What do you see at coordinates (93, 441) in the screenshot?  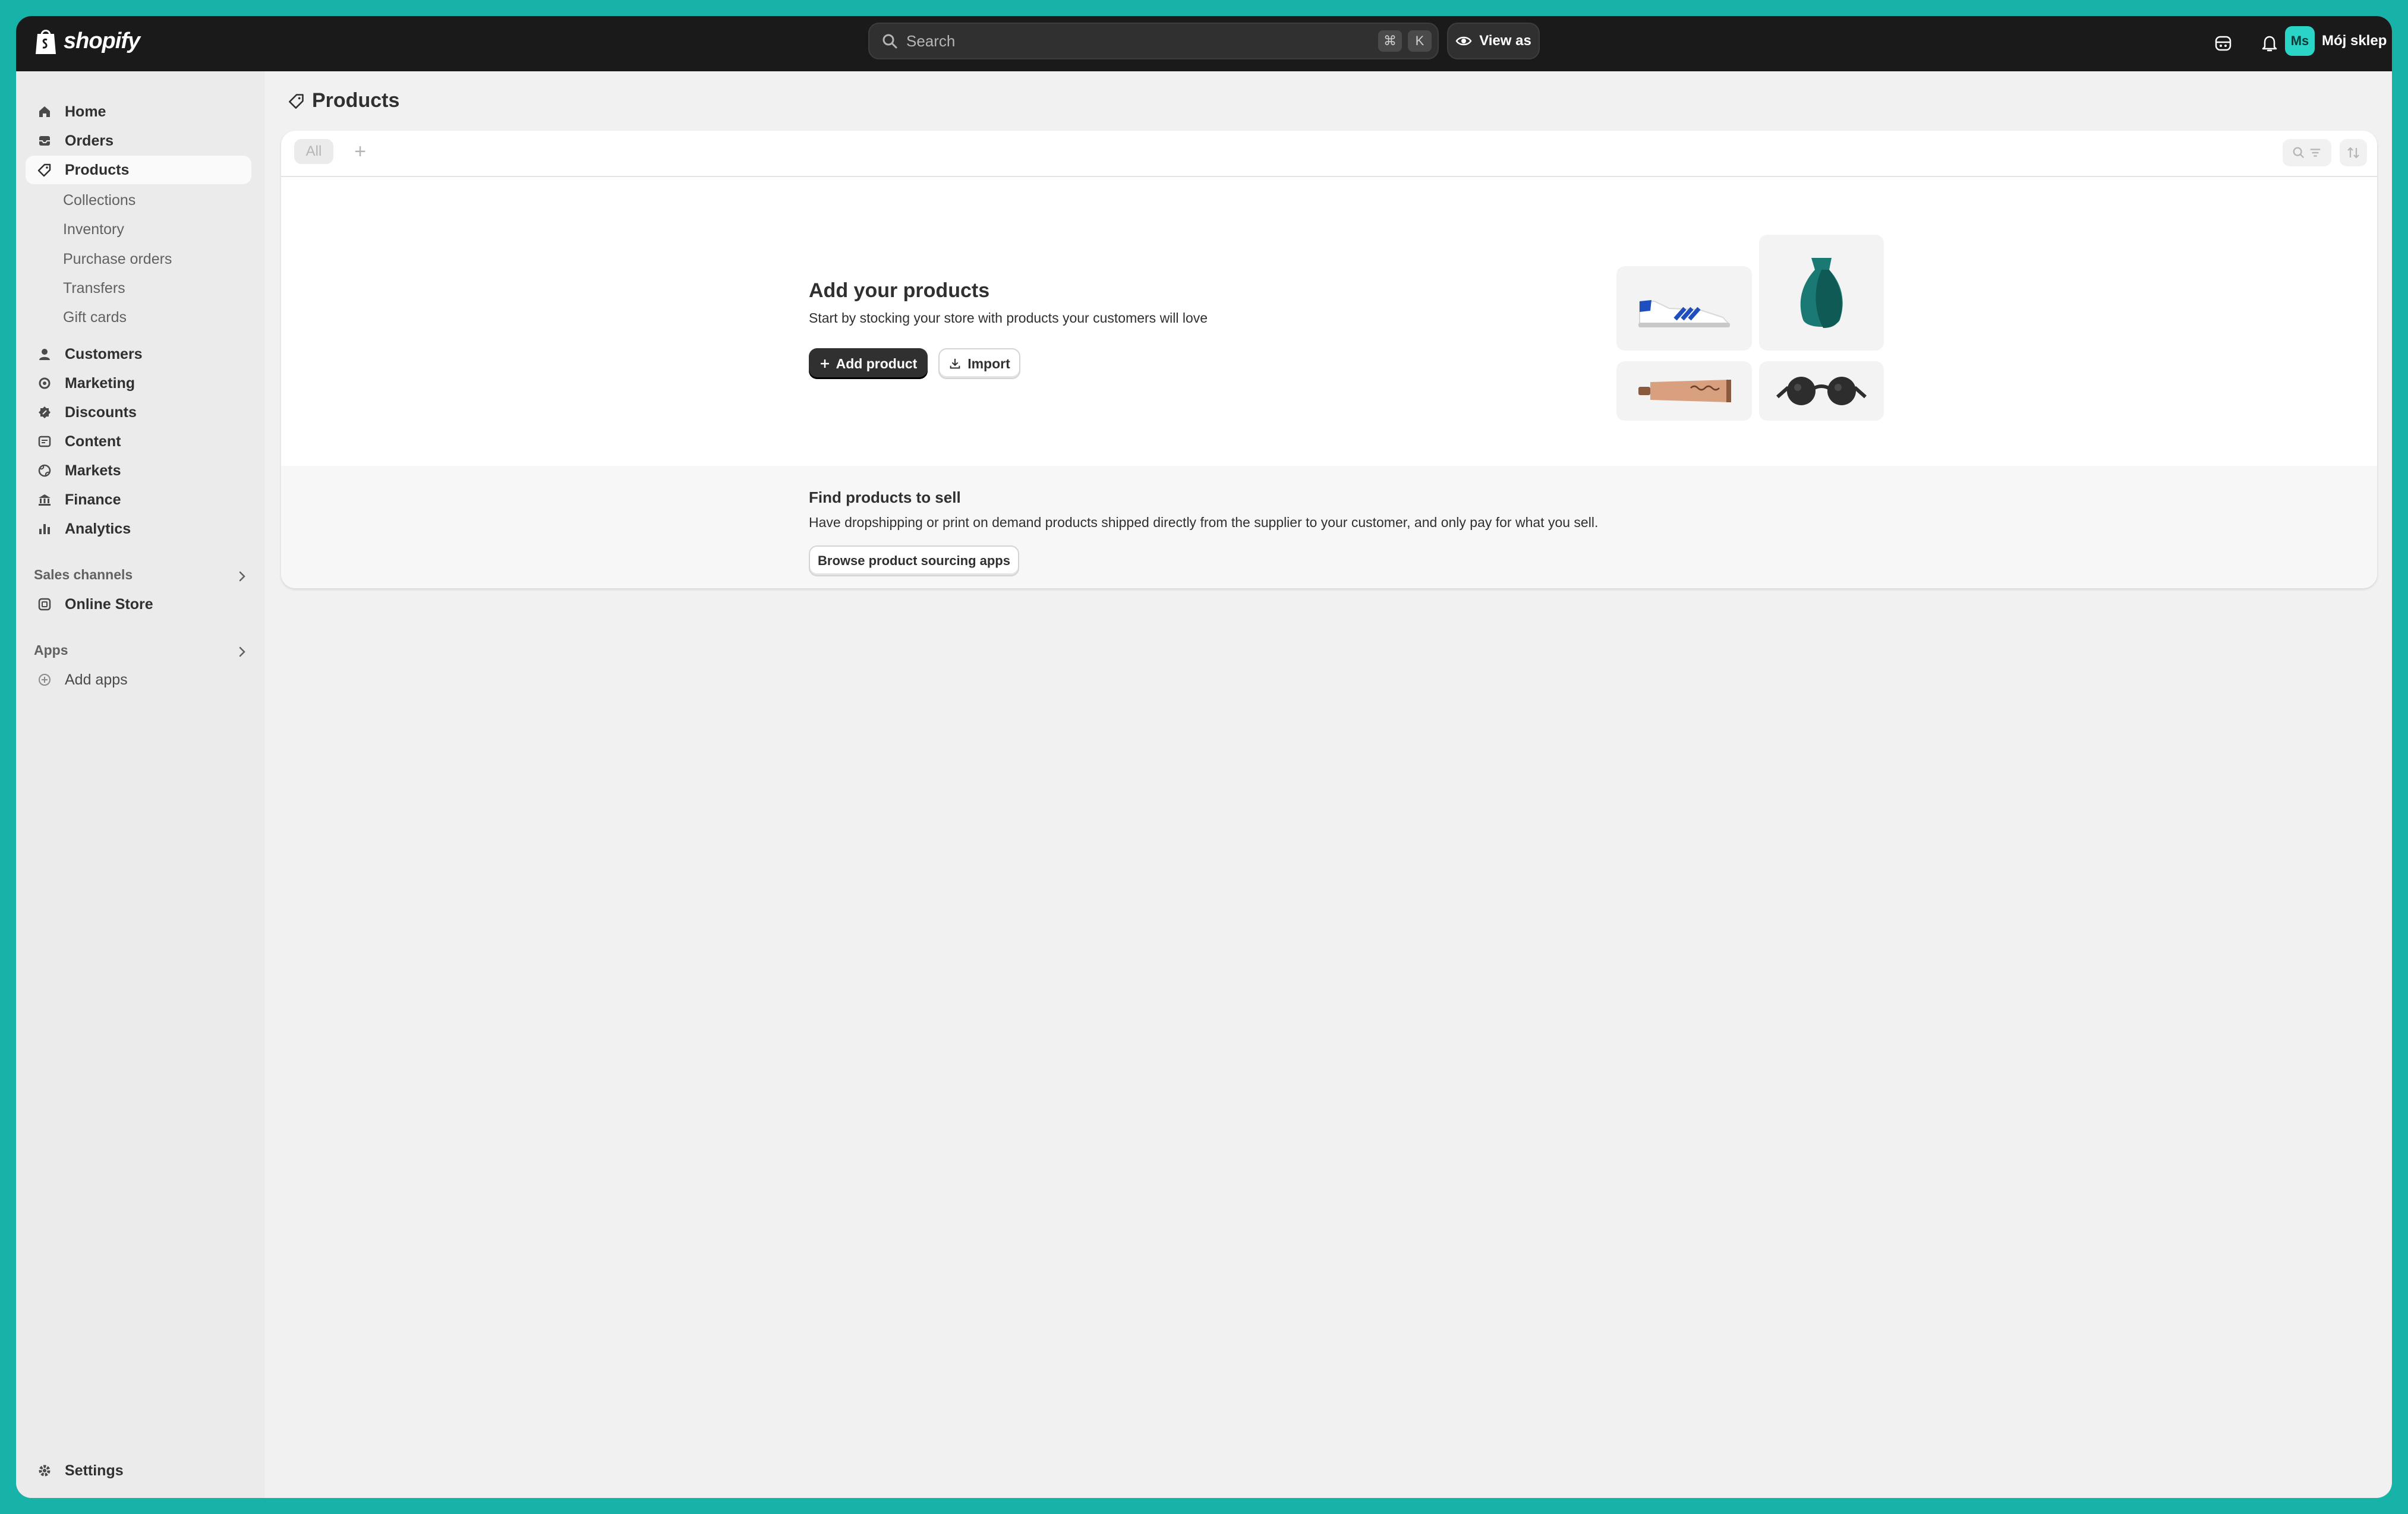 I see `sidebar-item-label: Content` at bounding box center [93, 441].